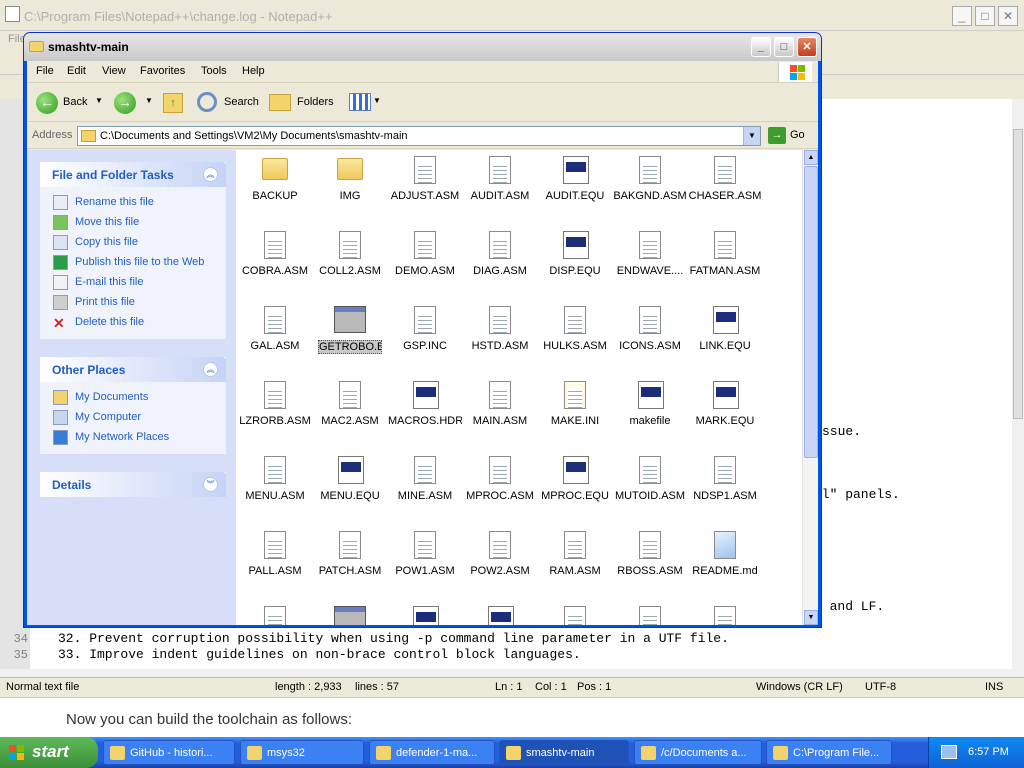 The width and height of the screenshot is (1024, 768). I want to click on file-item: LZRORB.ASM, so click(275, 410).